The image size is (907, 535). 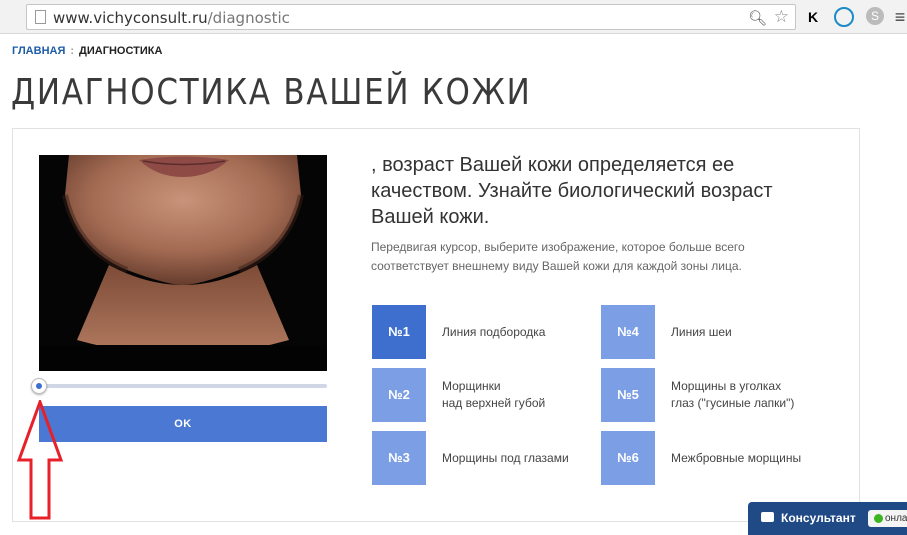 I want to click on zoom-icon: 🔍︎, so click(x=757, y=18).